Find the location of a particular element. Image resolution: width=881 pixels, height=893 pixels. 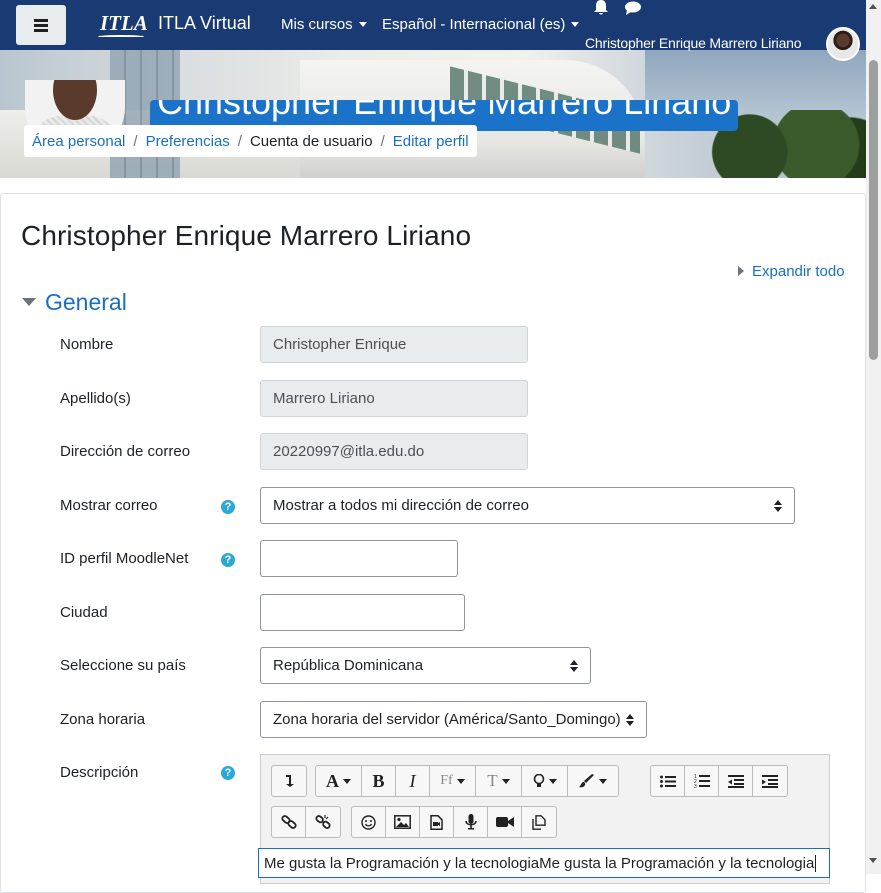

nombre-field: Christopher Enrique is located at coordinates (394, 344).